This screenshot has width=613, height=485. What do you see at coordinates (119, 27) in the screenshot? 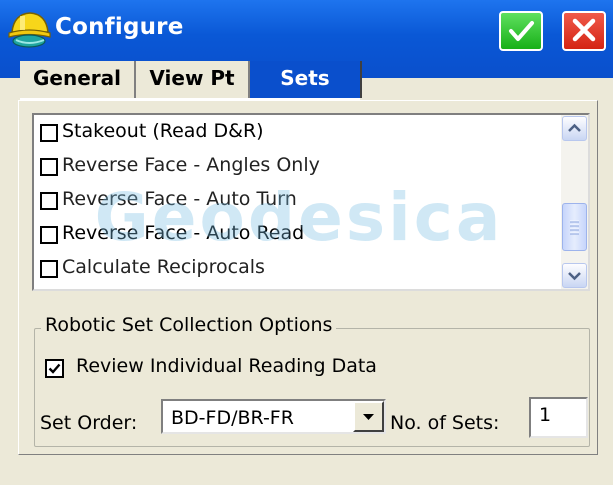
I see `window-title: Configure` at bounding box center [119, 27].